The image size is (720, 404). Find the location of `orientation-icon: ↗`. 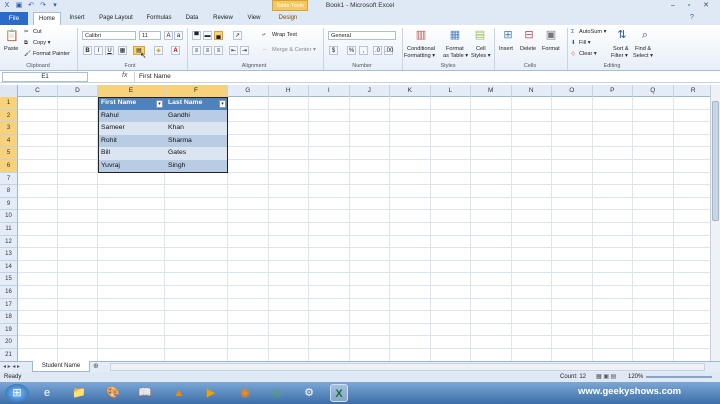

orientation-icon: ↗ is located at coordinates (237, 35).